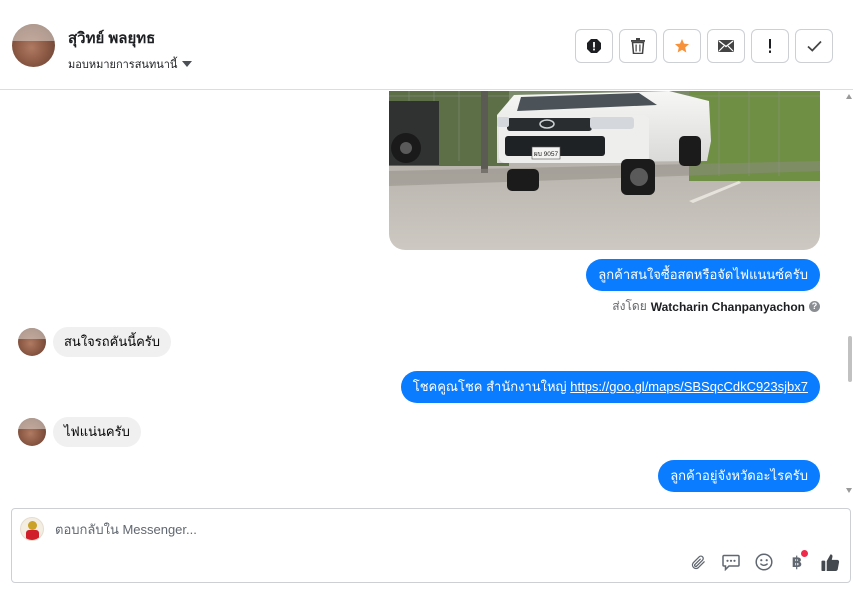  I want to click on sender-name: Watcharin Chanpanyachon, so click(727, 306).